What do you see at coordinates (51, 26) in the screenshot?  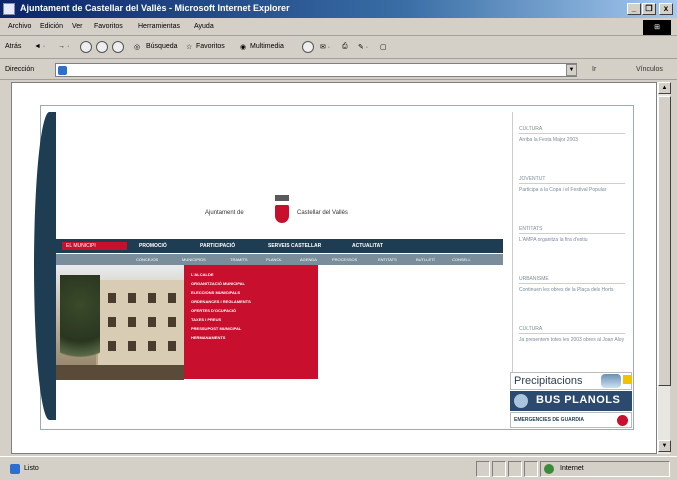 I see `menu-edicion: Edición` at bounding box center [51, 26].